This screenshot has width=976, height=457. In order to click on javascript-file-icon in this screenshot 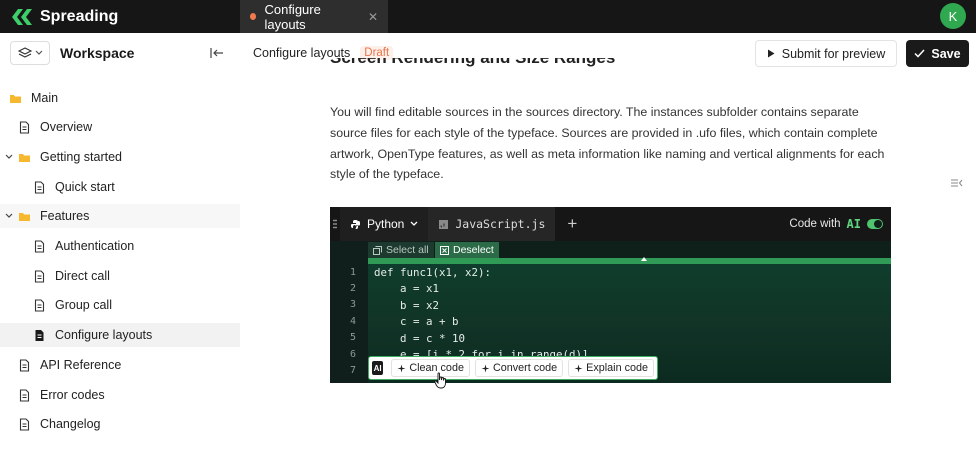, I will do `click(444, 224)`.